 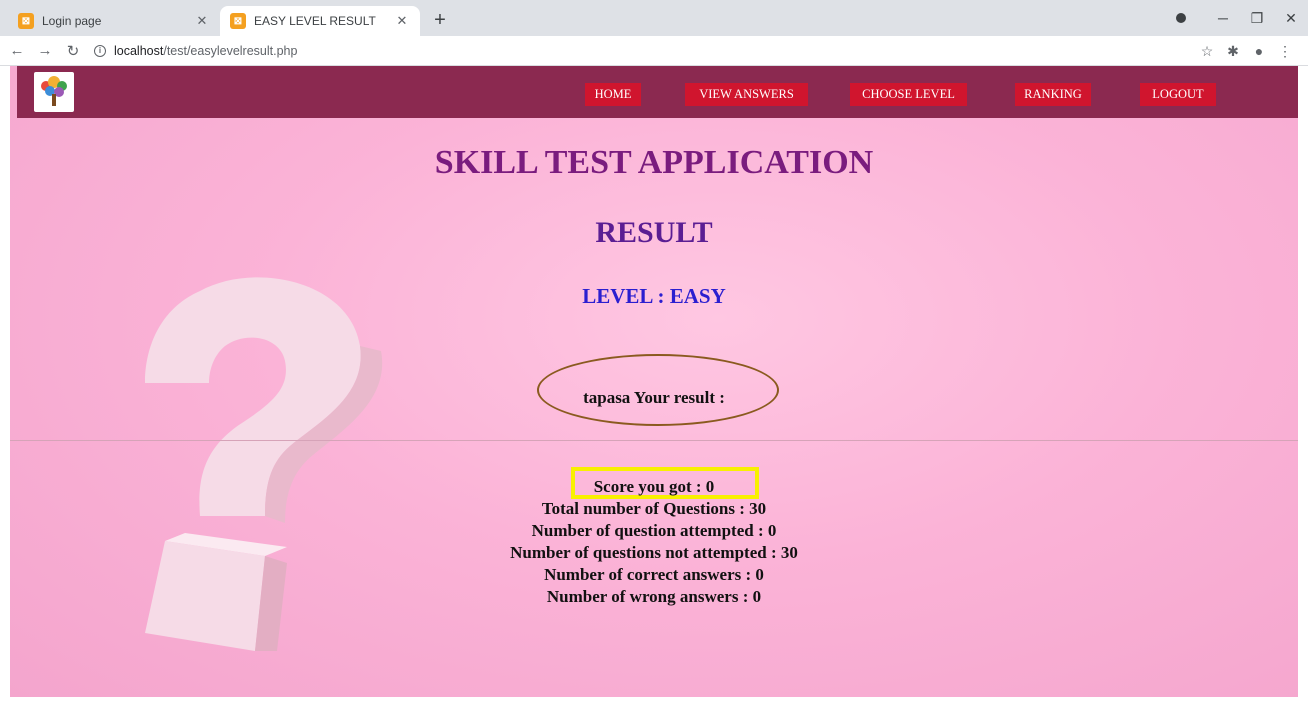 I want to click on greeting-text: tapasa Your result :, so click(x=654, y=397).